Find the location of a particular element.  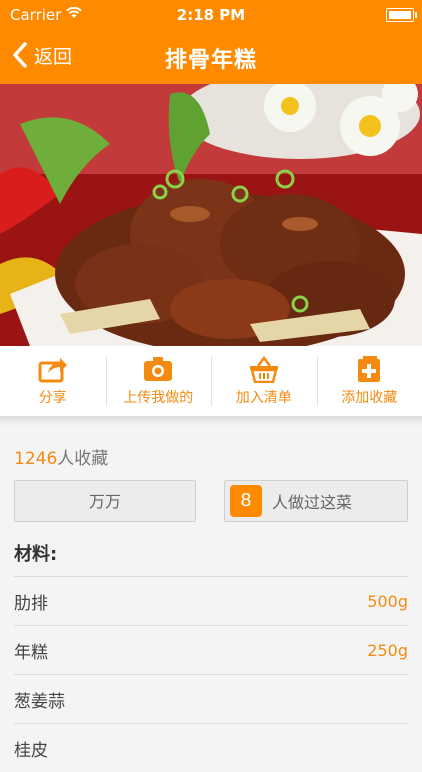

list-item: 肋排 500g is located at coordinates (211, 600).